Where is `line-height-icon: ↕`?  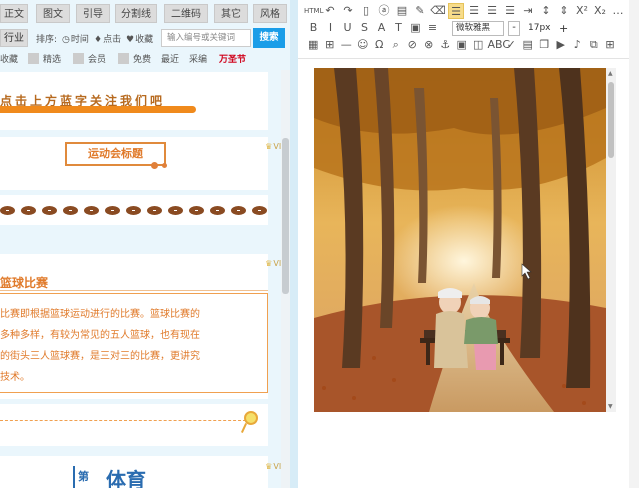 line-height-icon: ↕ is located at coordinates (546, 11).